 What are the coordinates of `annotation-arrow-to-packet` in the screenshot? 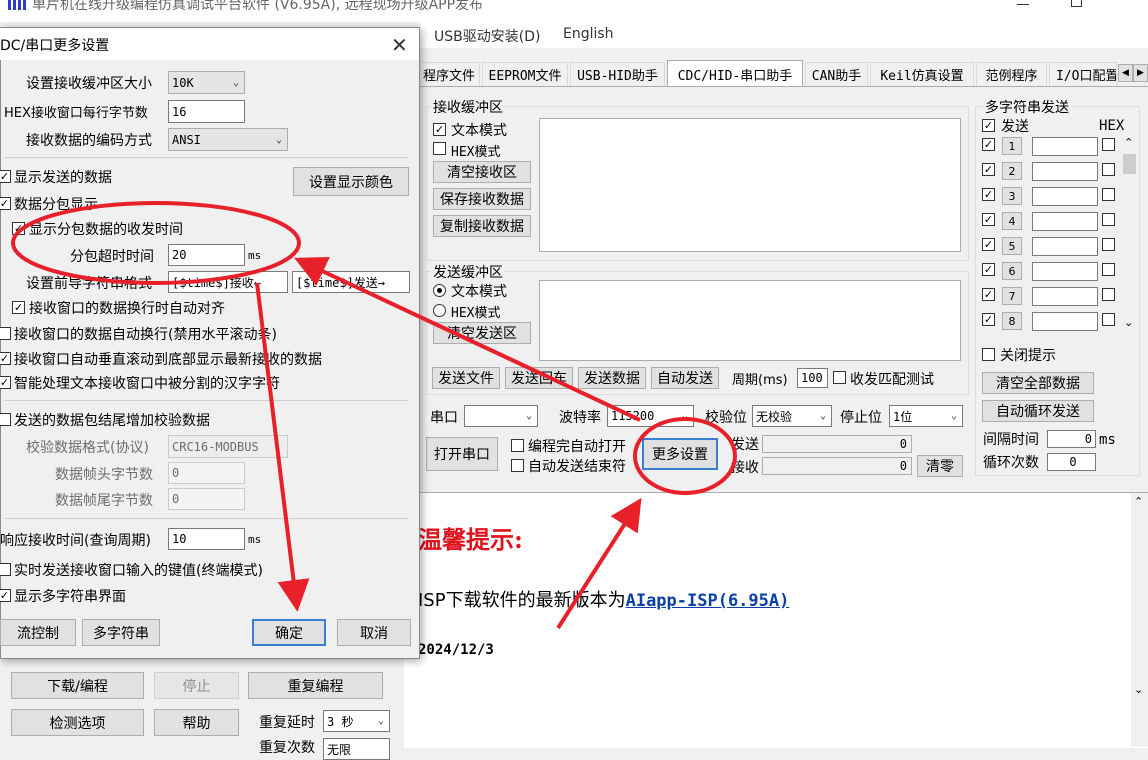 It's located at (467, 339).